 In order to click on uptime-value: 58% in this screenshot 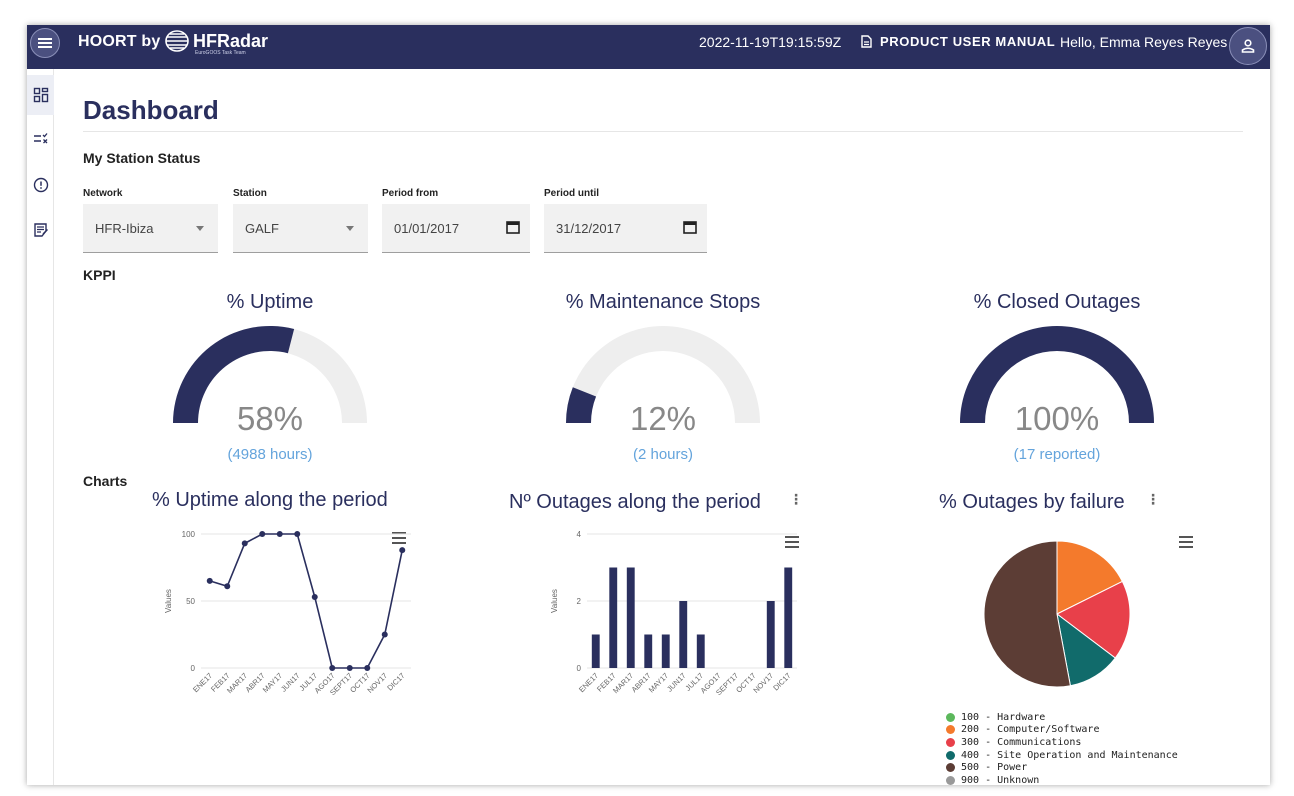, I will do `click(270, 418)`.